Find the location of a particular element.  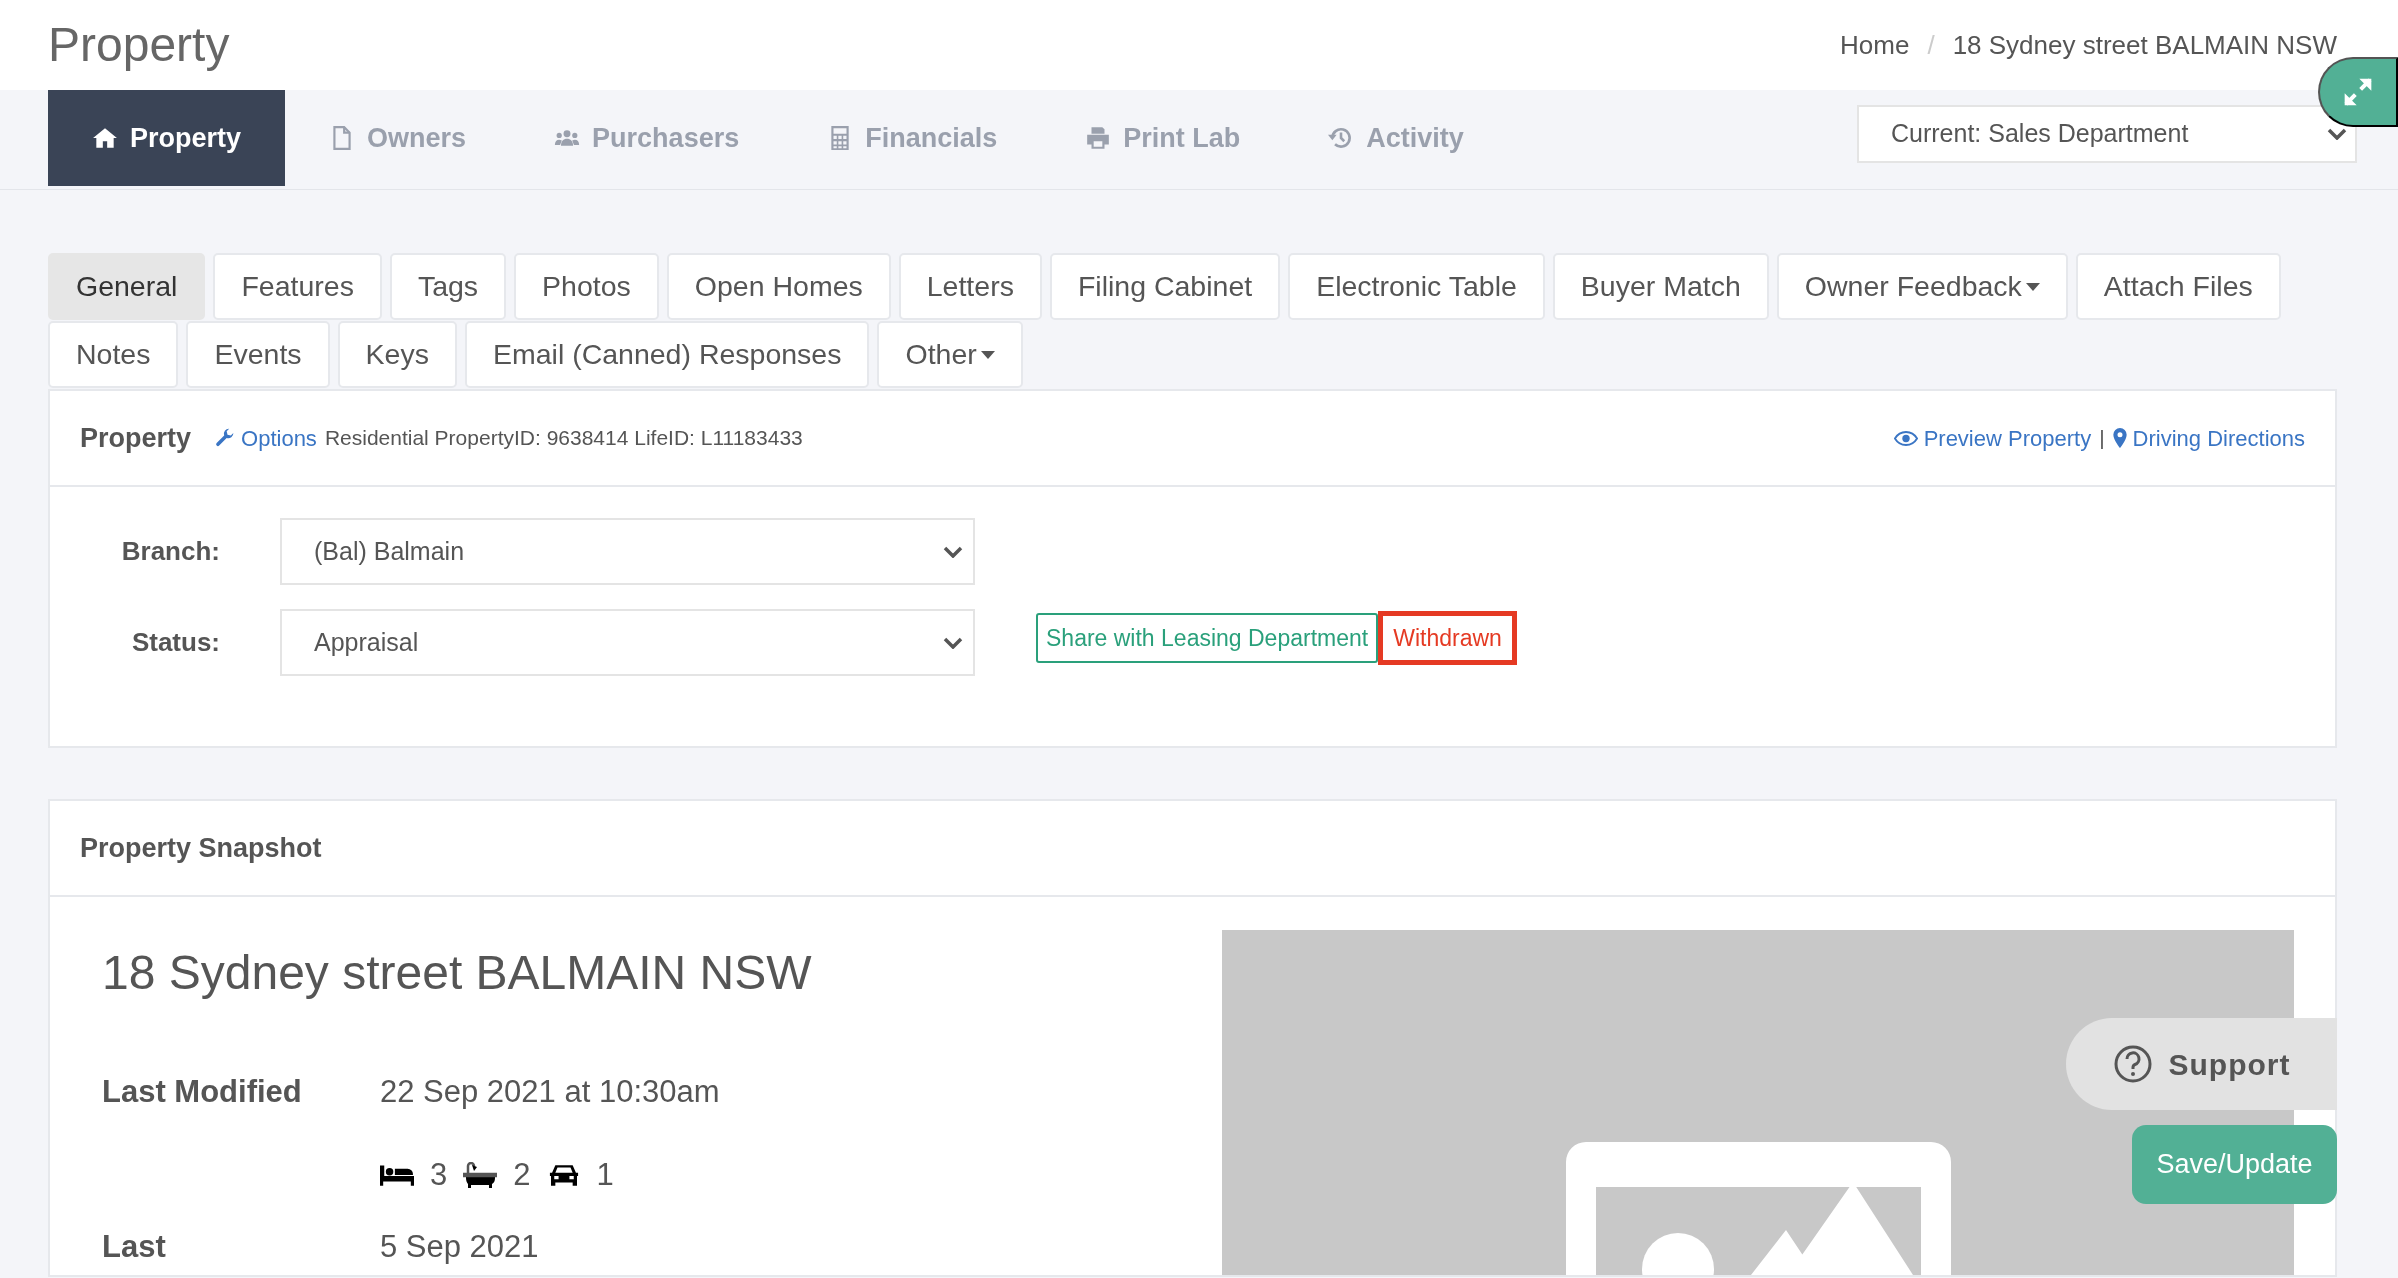

sub-tab: Keys is located at coordinates (397, 354).